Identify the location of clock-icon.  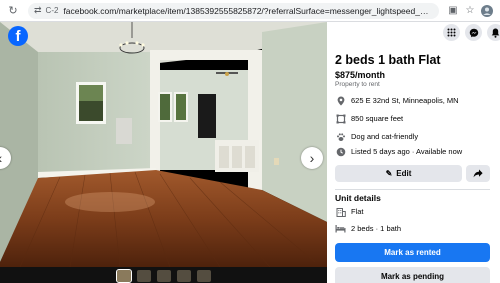
(340, 151).